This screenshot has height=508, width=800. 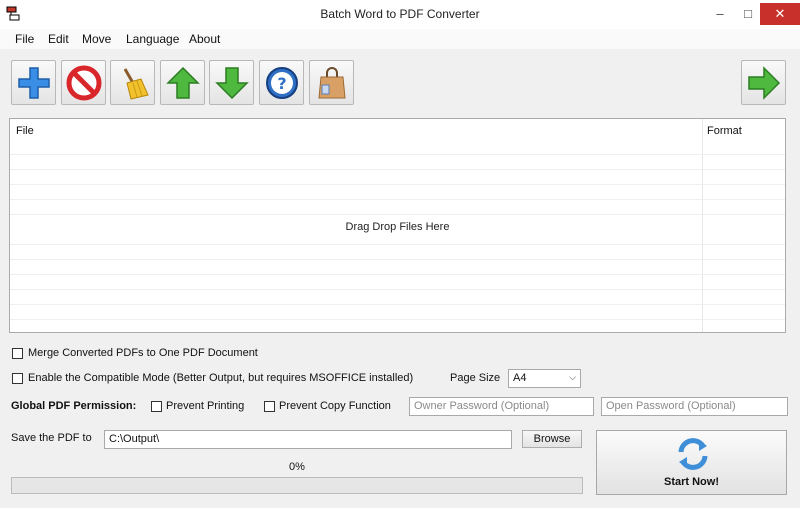 I want to click on add-files-button, so click(x=33, y=82).